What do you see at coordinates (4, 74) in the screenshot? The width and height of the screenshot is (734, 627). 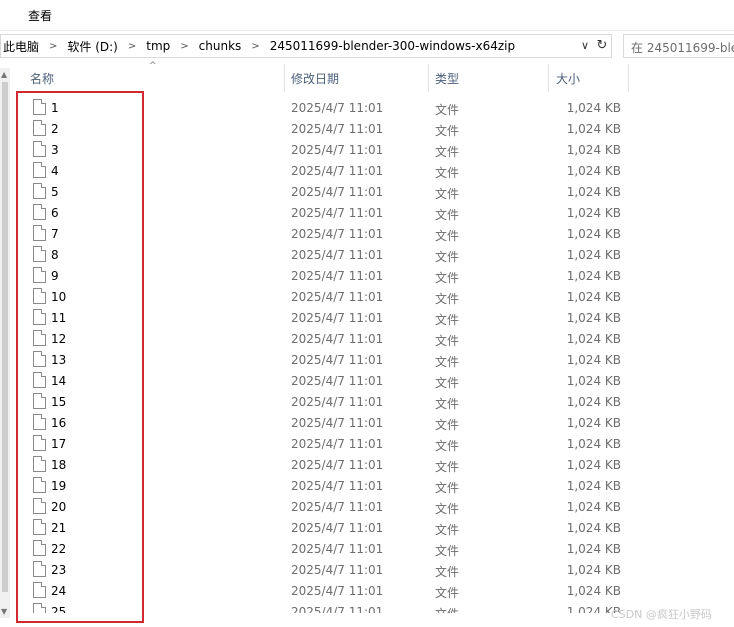 I see `scroll-up-icon: ▲` at bounding box center [4, 74].